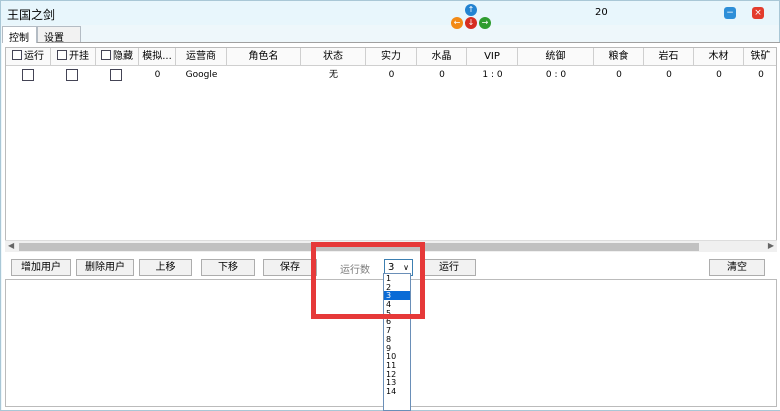  I want to click on dropdown-option: 10, so click(397, 356).